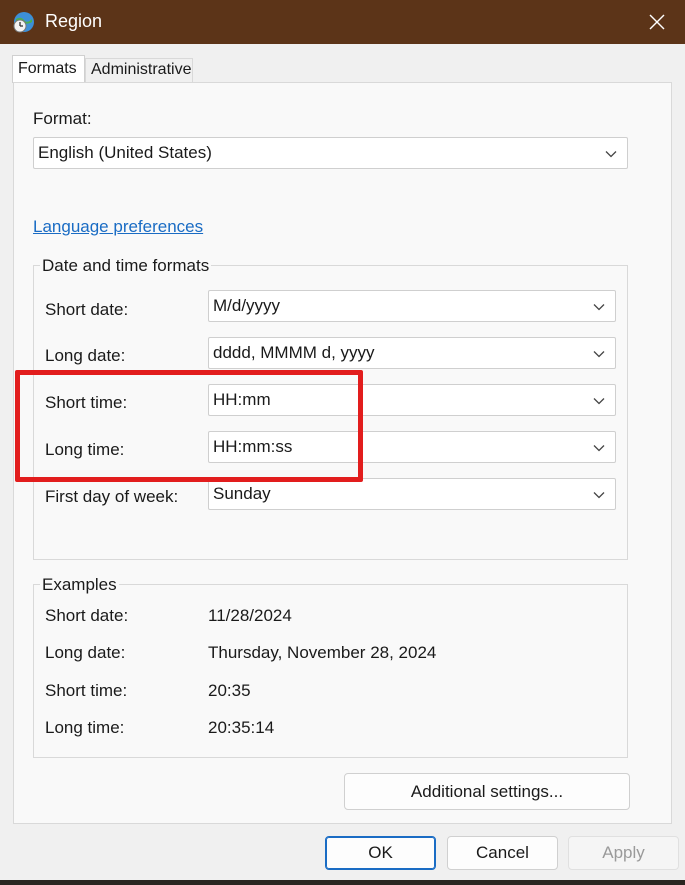 The image size is (685, 885). Describe the element at coordinates (294, 352) in the screenshot. I see `long-date-value: dddd, MMMM d, yyyy` at that location.